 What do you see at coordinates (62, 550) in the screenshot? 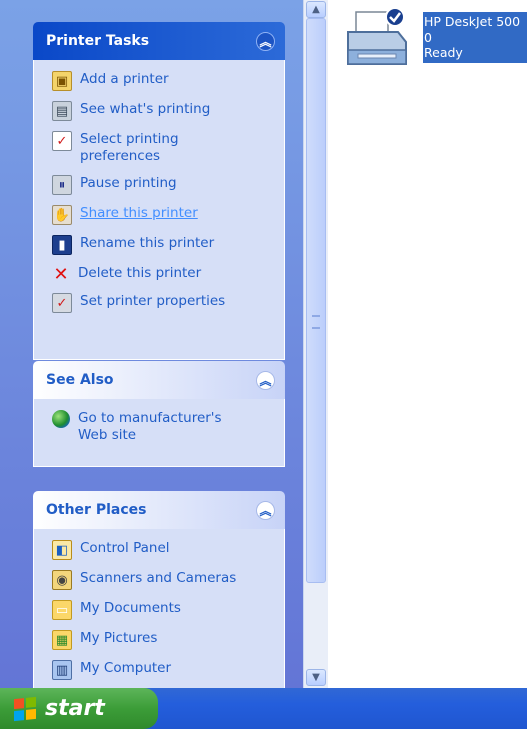
I see `control-panel-icon: ◧` at bounding box center [62, 550].